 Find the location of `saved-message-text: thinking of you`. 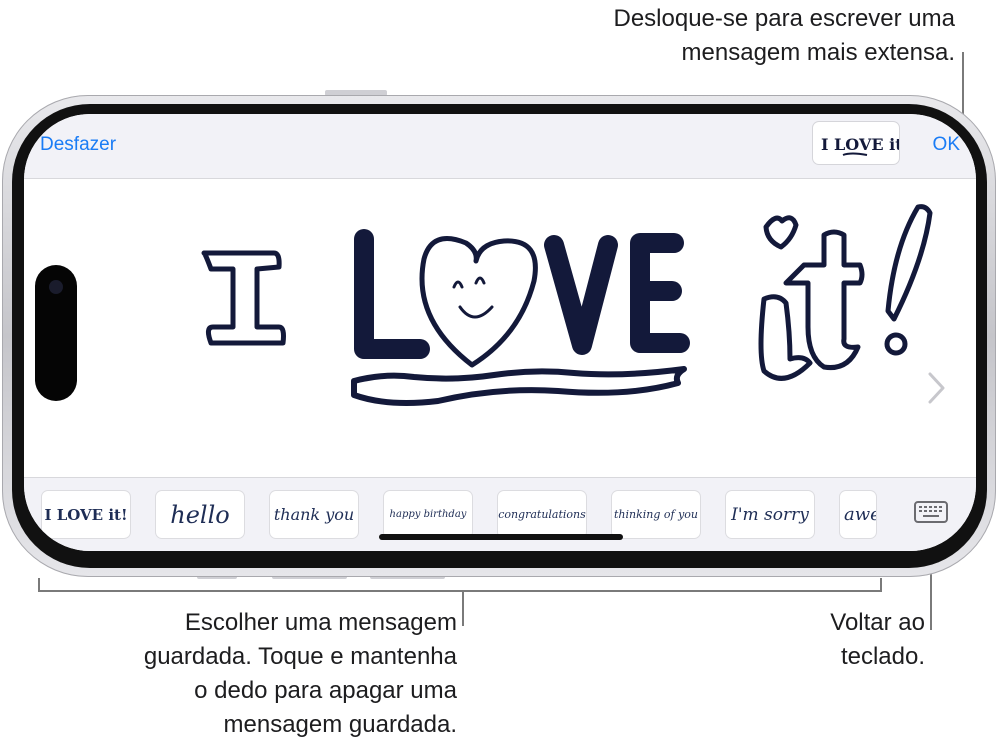

saved-message-text: thinking of you is located at coordinates (656, 514).